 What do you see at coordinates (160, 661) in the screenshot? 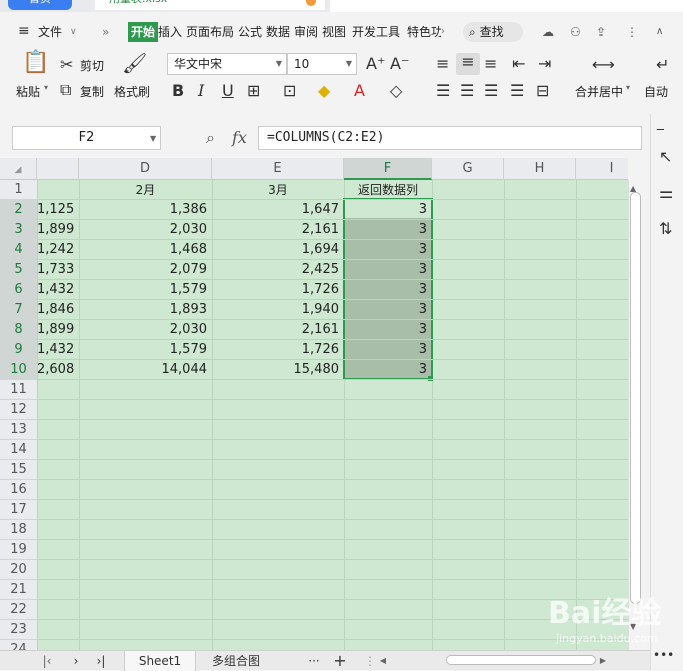
I see `sheet-tab-sheet1: Sheet1` at bounding box center [160, 661].